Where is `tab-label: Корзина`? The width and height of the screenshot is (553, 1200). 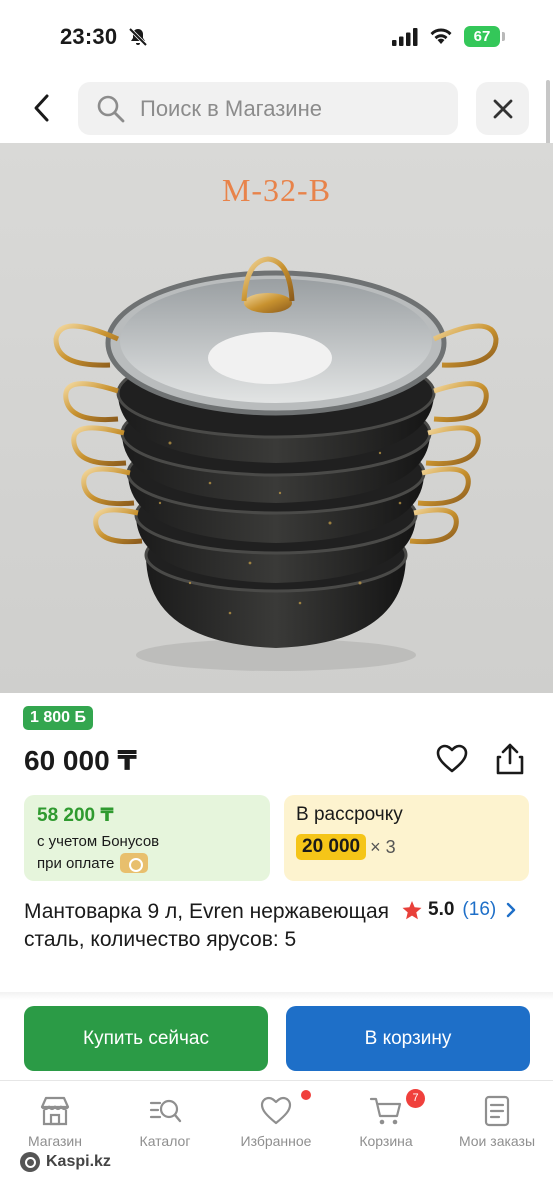 tab-label: Корзина is located at coordinates (386, 1141).